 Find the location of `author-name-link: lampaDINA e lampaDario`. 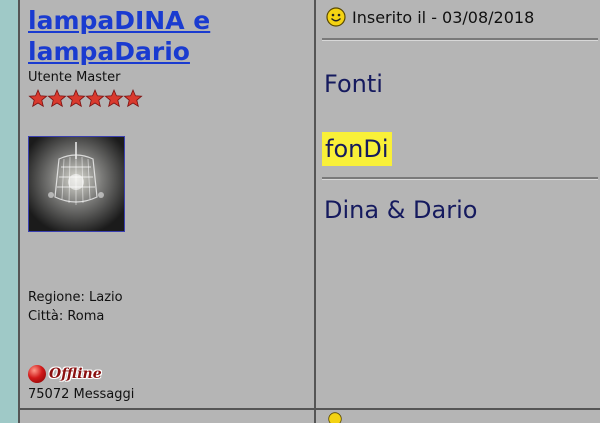

author-name-link: lampaDINA e lampaDario is located at coordinates (163, 36).